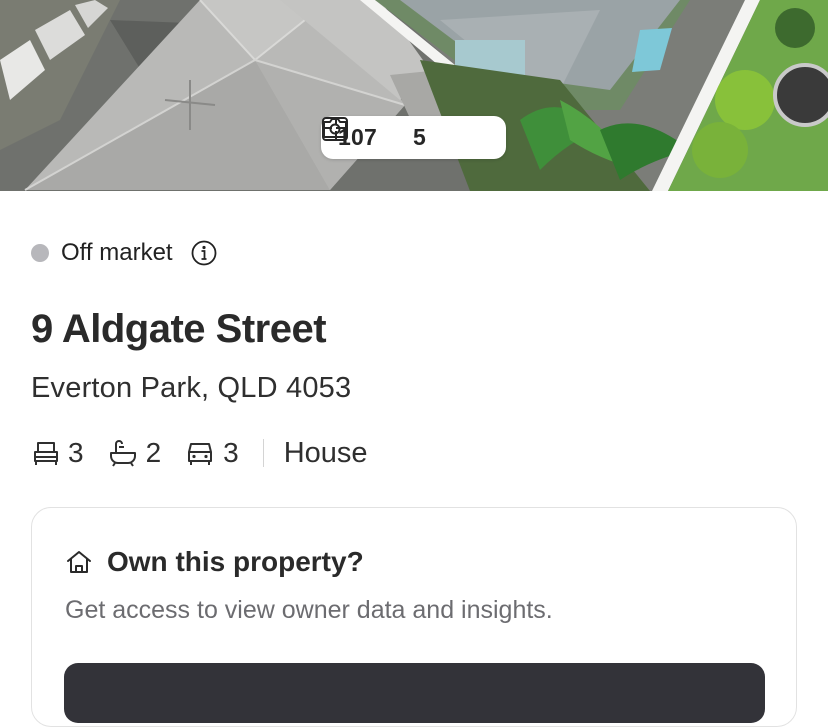  What do you see at coordinates (419, 137) in the screenshot?
I see `floorplan-count-value: 5` at bounding box center [419, 137].